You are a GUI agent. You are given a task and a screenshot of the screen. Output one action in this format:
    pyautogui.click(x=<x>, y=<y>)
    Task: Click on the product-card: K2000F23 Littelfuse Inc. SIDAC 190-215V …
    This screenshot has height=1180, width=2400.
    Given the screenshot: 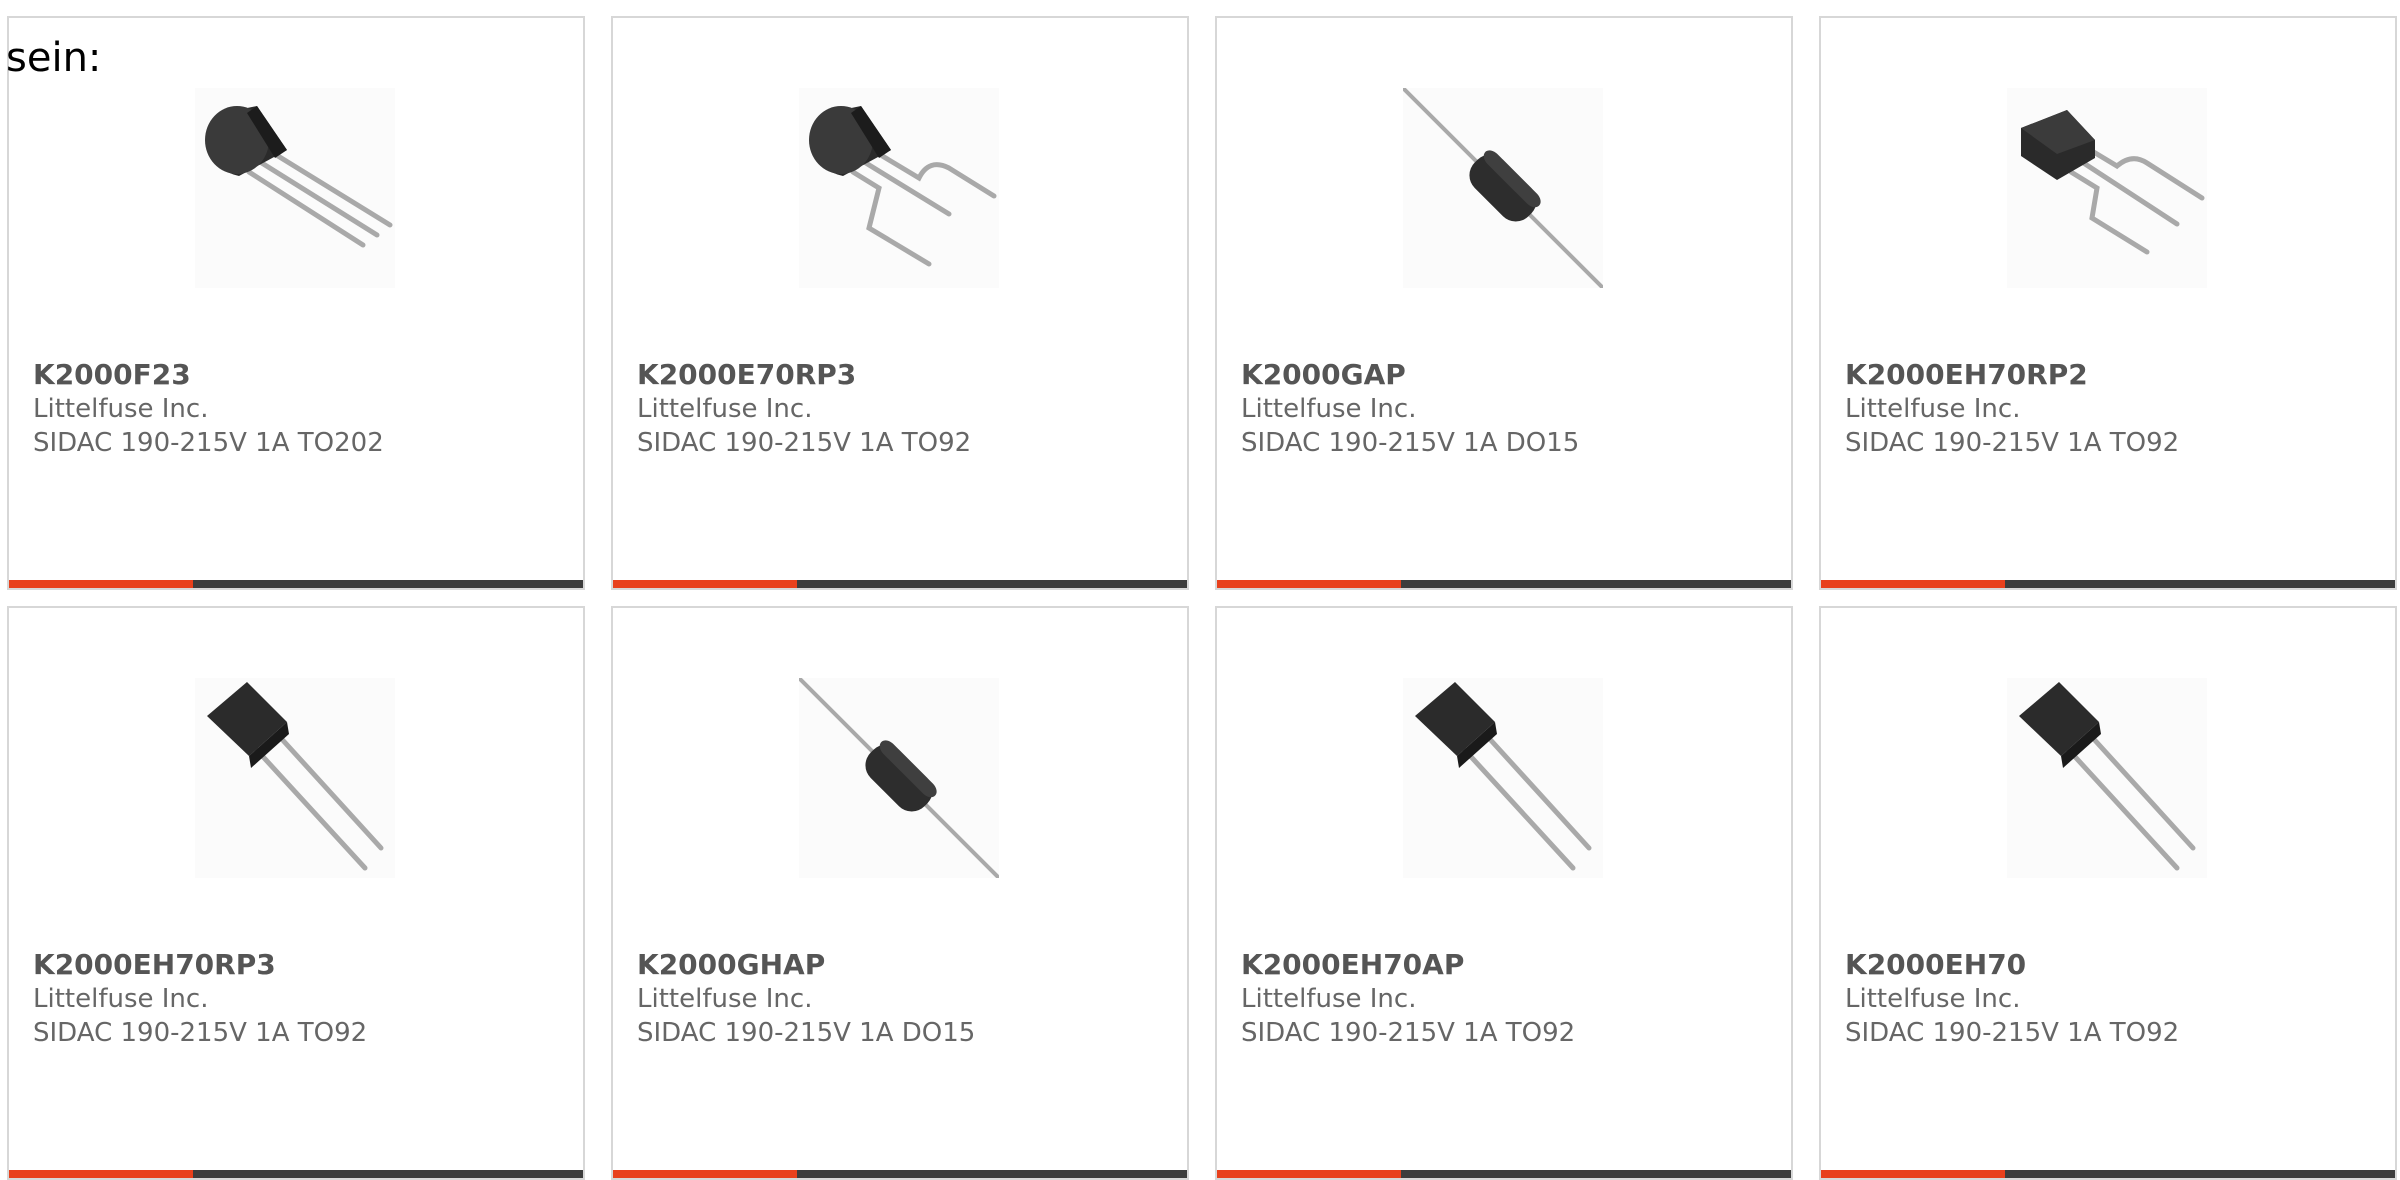 What is the action you would take?
    pyautogui.click(x=296, y=303)
    